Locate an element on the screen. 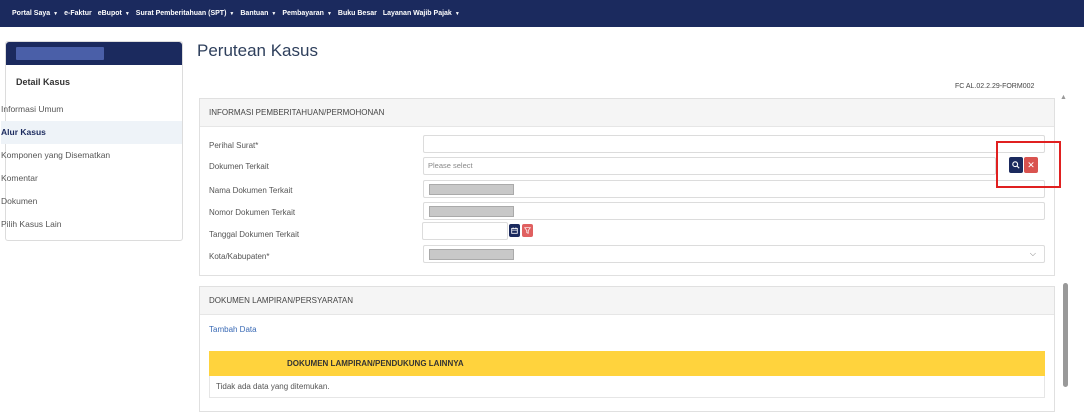 The width and height of the screenshot is (1084, 412). nomor-dokumen-field is located at coordinates (734, 211).